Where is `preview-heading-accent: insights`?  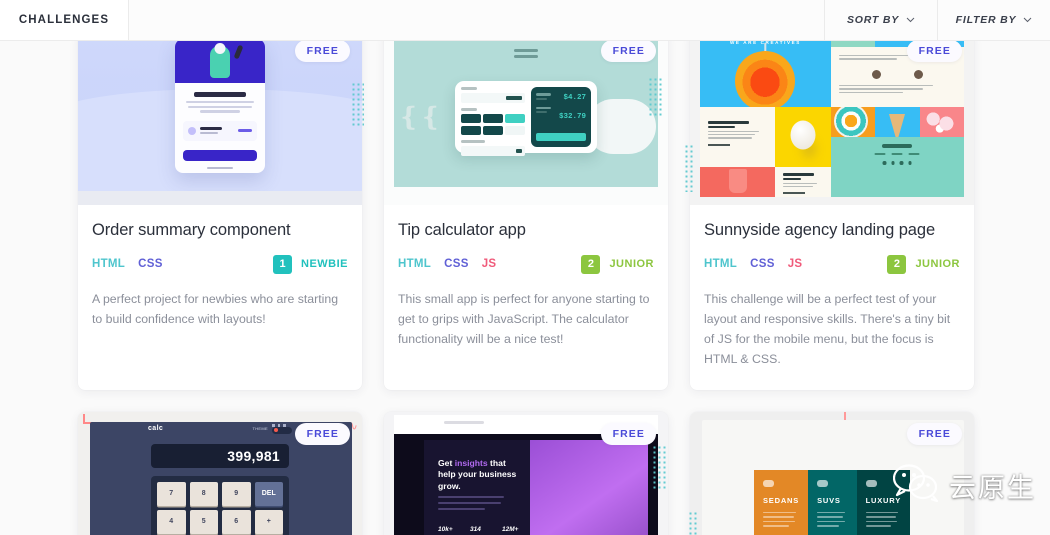
preview-heading-accent: insights is located at coordinates (471, 462).